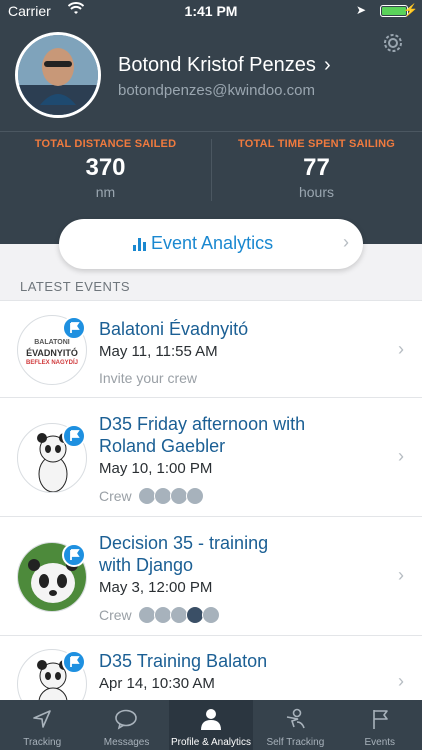 The height and width of the screenshot is (750, 422). What do you see at coordinates (158, 351) in the screenshot?
I see `event-date: May 11, 11:55 AM` at bounding box center [158, 351].